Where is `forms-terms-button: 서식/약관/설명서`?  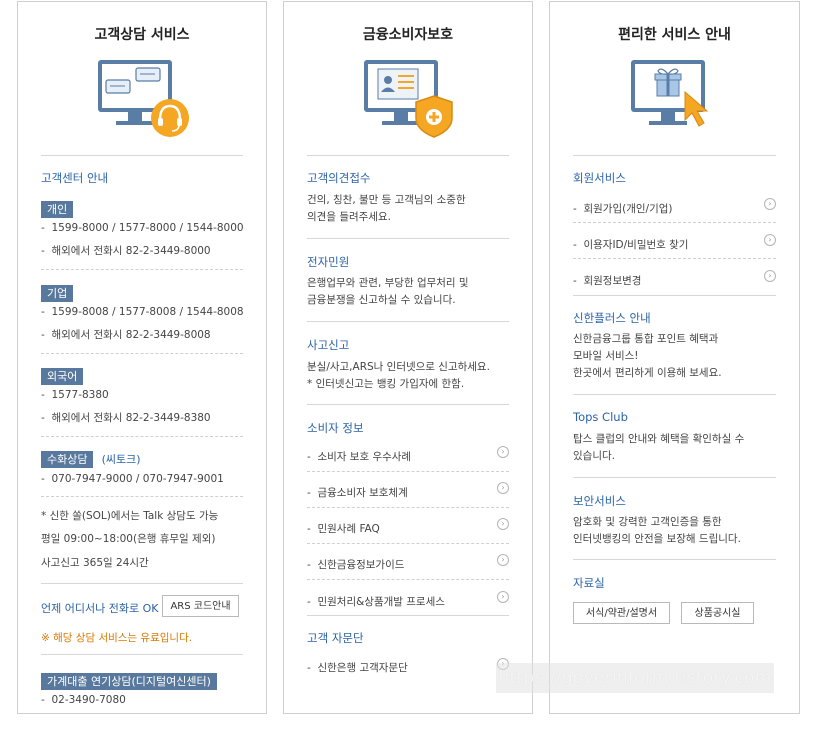
forms-terms-button: 서식/약관/설명서 is located at coordinates (621, 613).